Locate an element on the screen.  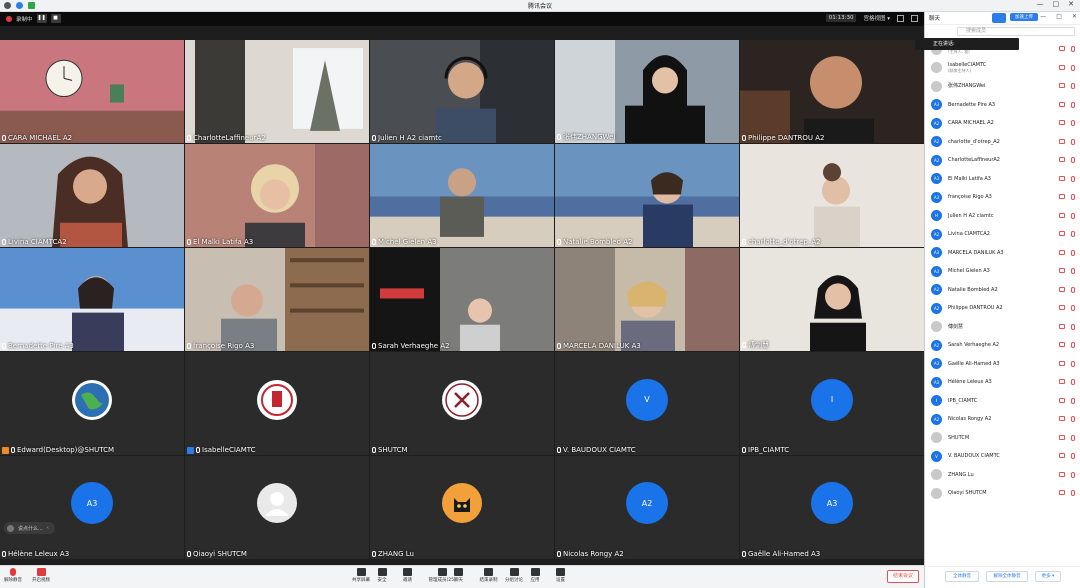
video-tile: IsabelleCIAMTC is located at coordinates (277, 403).